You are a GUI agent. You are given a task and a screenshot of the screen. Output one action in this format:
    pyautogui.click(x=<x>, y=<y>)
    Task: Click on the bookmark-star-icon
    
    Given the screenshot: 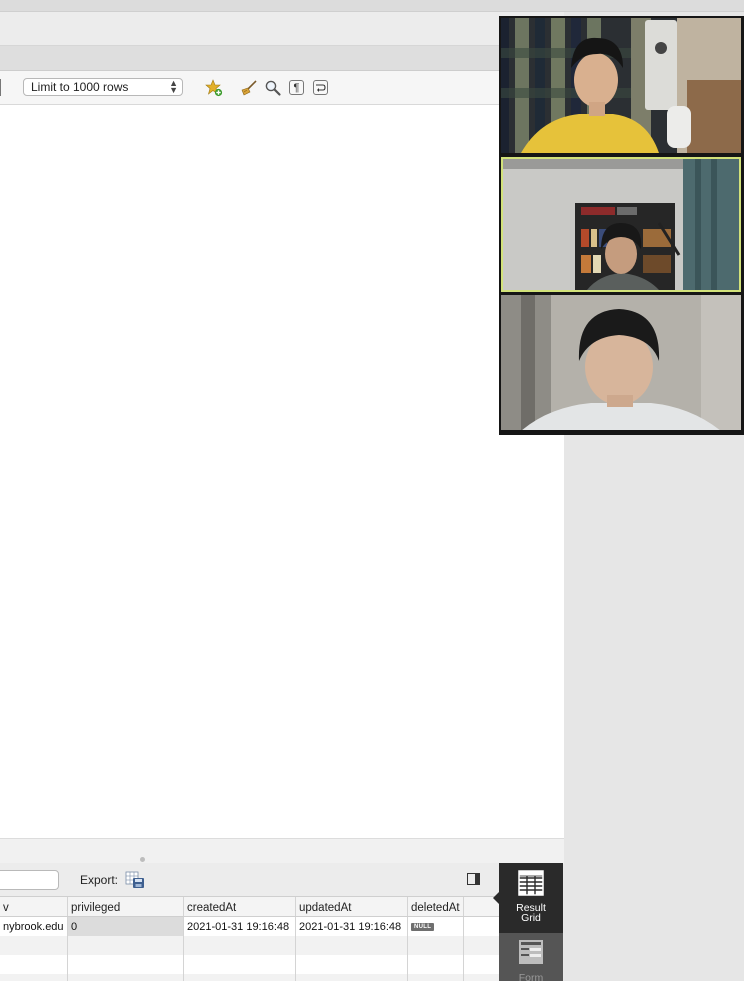 What is the action you would take?
    pyautogui.click(x=214, y=88)
    